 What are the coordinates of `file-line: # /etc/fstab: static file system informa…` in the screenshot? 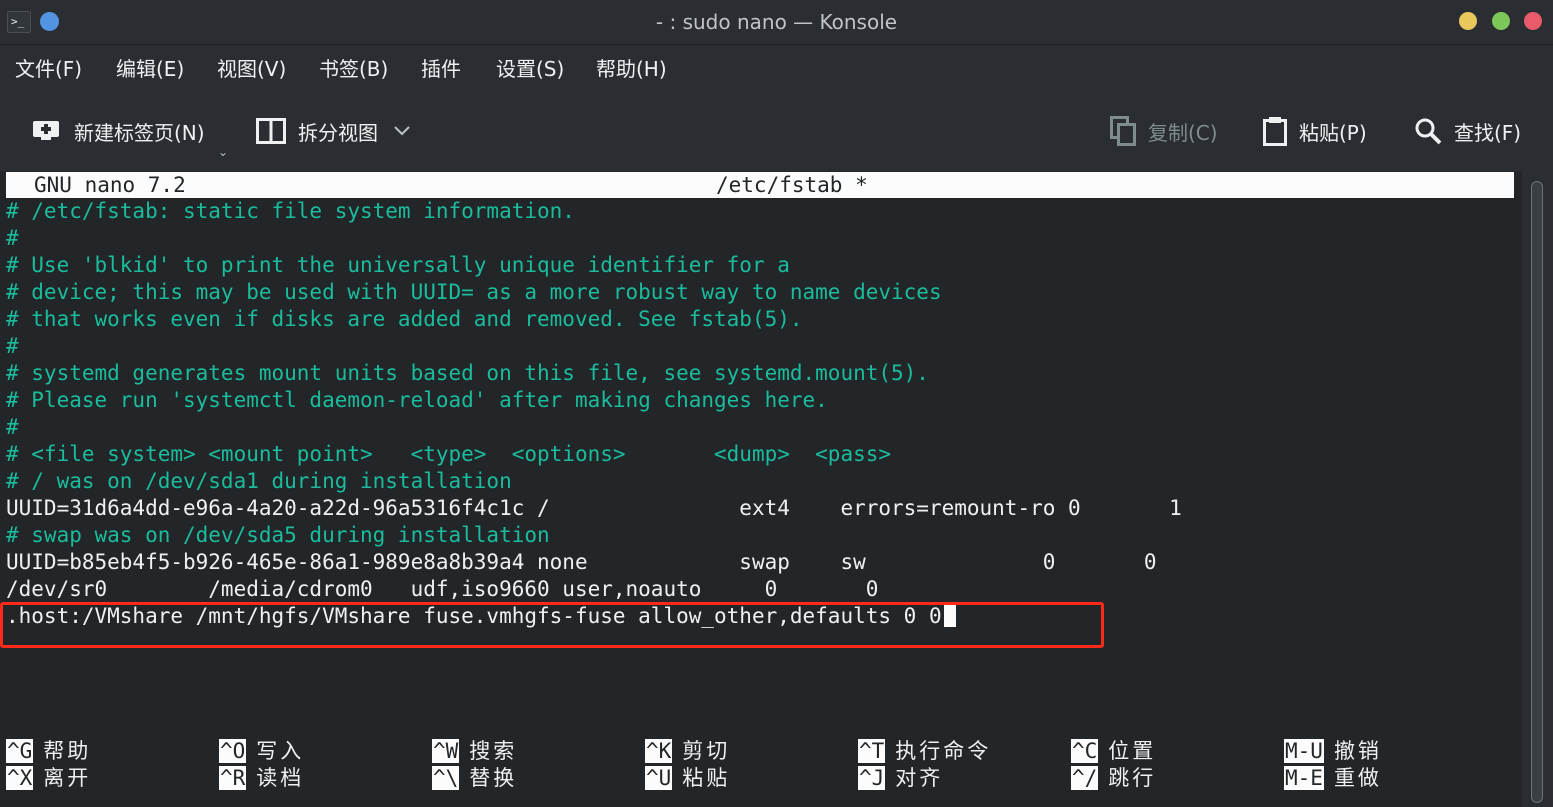 It's located at (290, 211).